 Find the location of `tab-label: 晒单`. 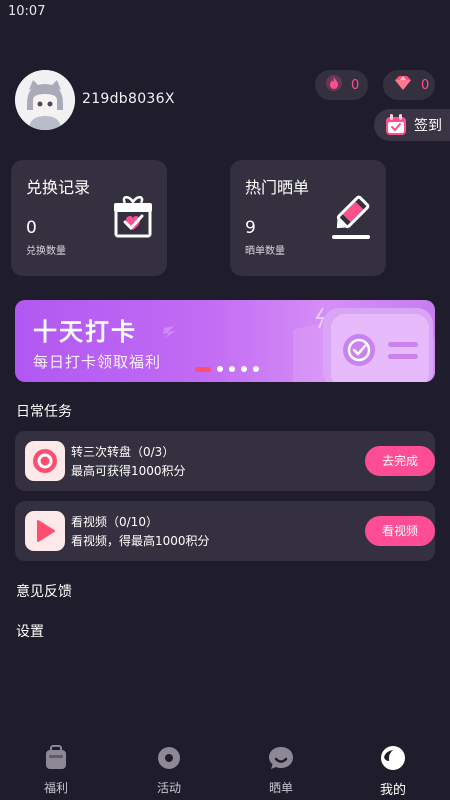

tab-label: 晒单 is located at coordinates (280, 788).